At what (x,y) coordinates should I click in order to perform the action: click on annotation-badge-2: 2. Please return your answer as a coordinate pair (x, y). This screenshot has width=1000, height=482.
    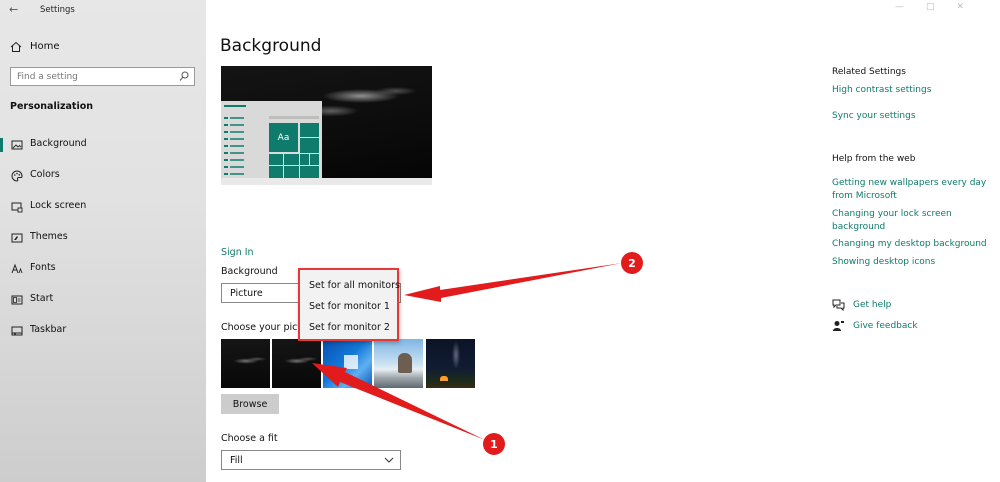
    Looking at the image, I should click on (632, 263).